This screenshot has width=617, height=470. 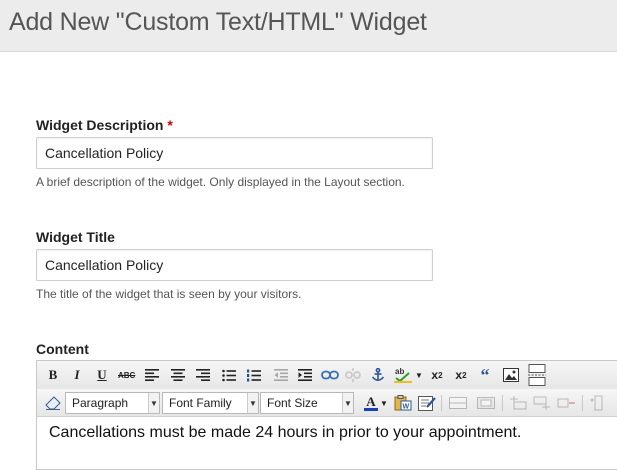 I want to click on image-icon, so click(x=511, y=375).